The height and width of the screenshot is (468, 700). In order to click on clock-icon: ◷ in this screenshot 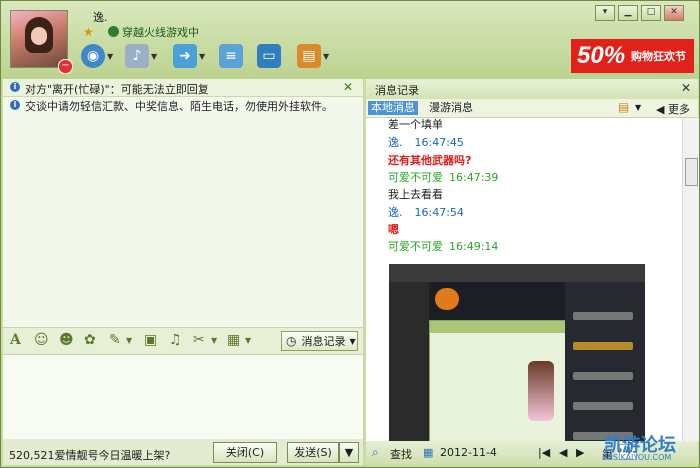, I will do `click(291, 341)`.